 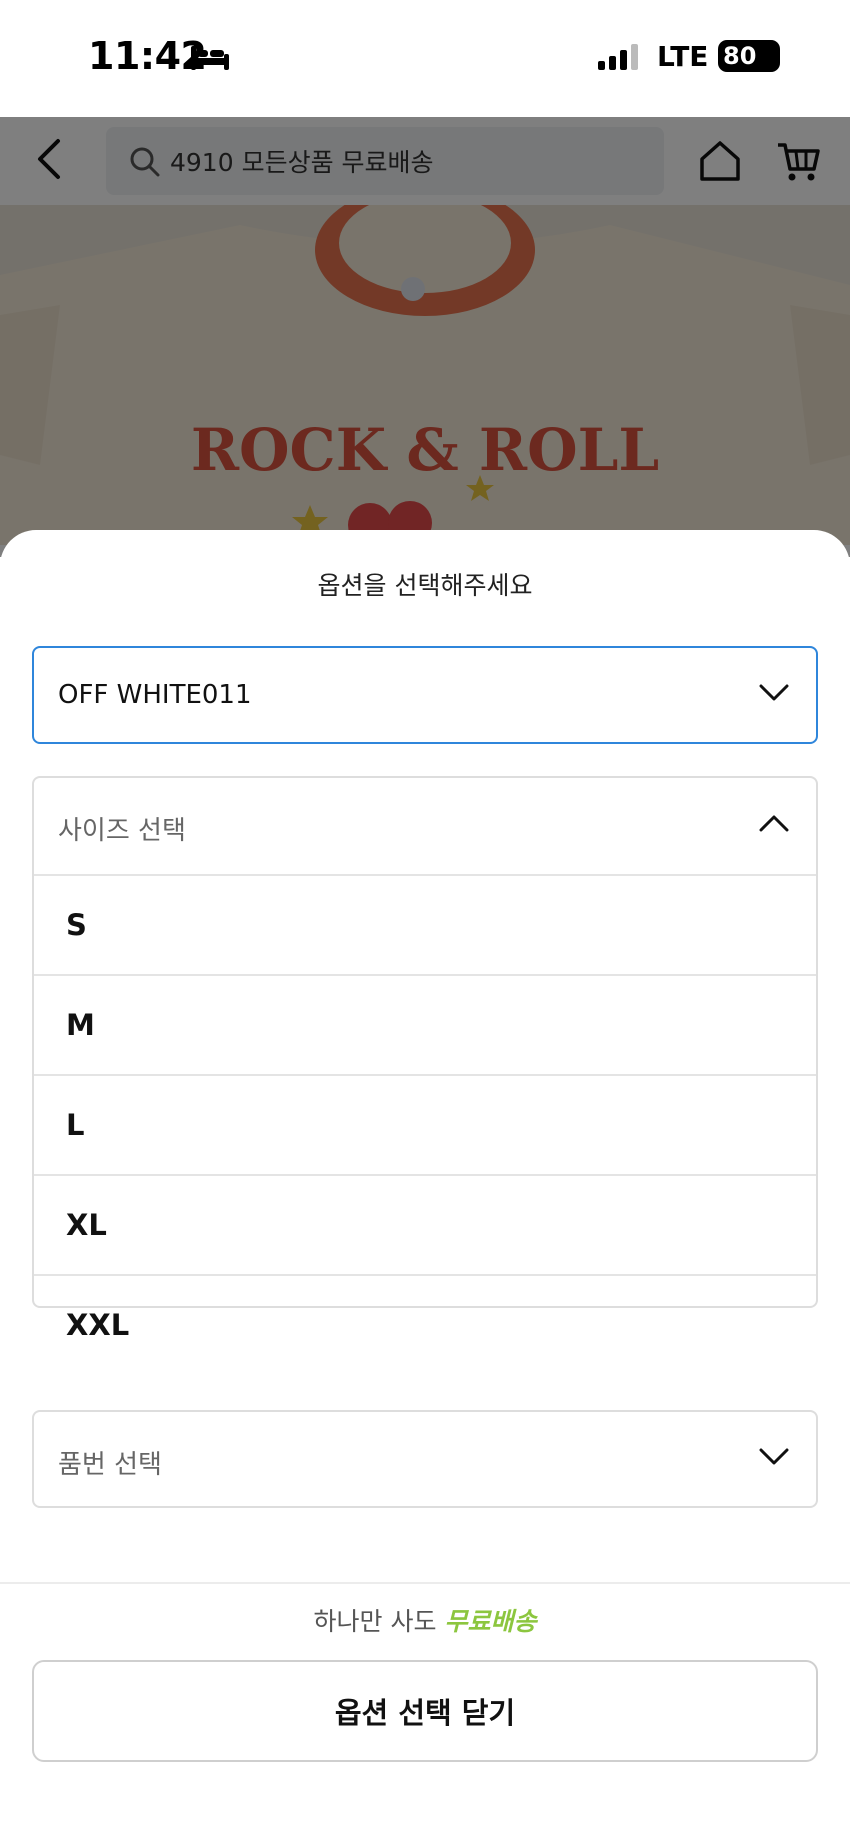 I want to click on size-option-label: L, so click(x=75, y=1125).